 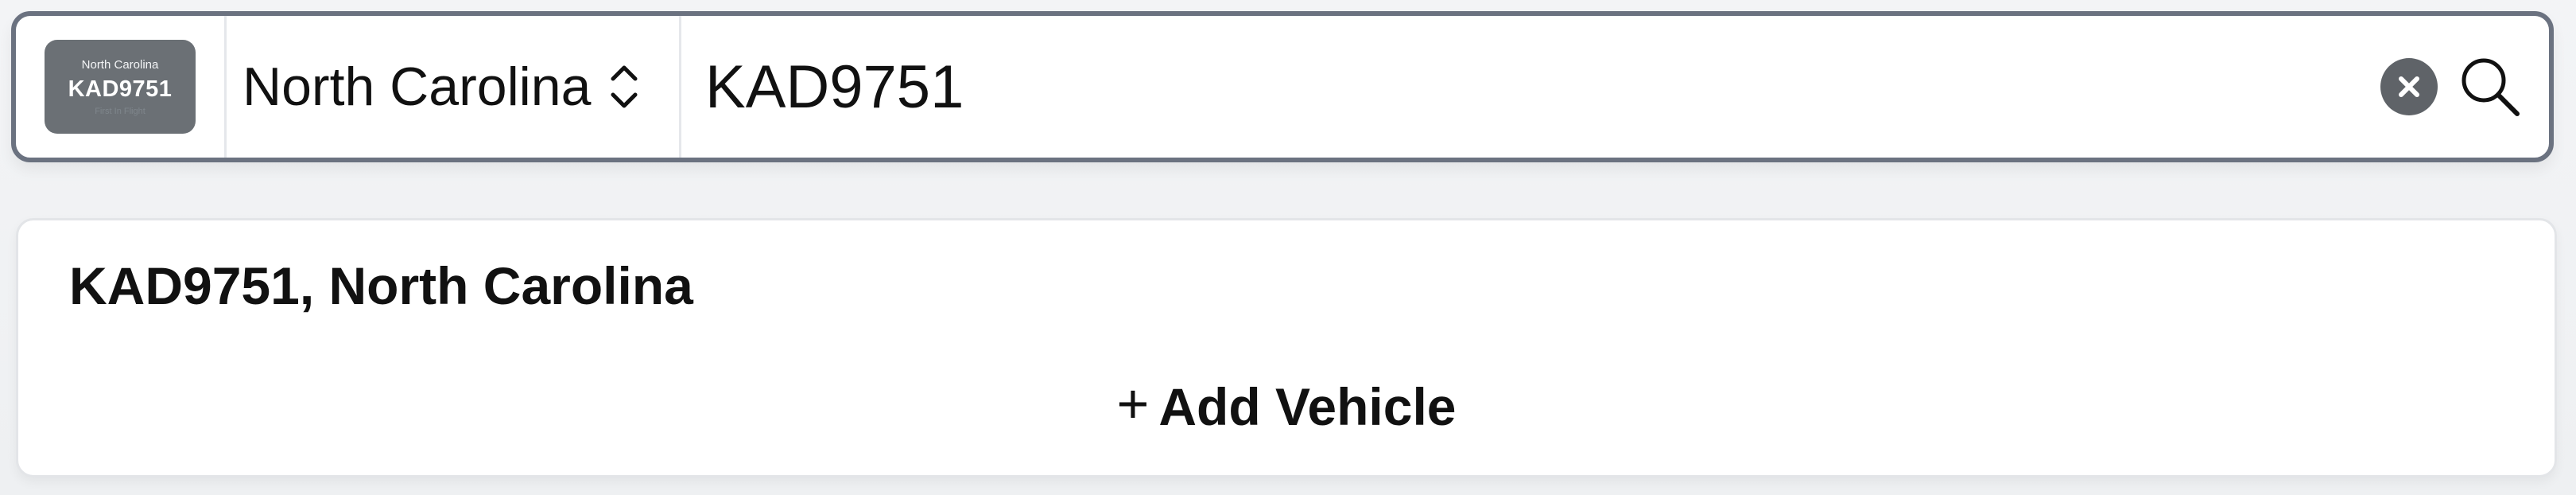 I want to click on plate-slogan-text: First In Flight, so click(x=120, y=111).